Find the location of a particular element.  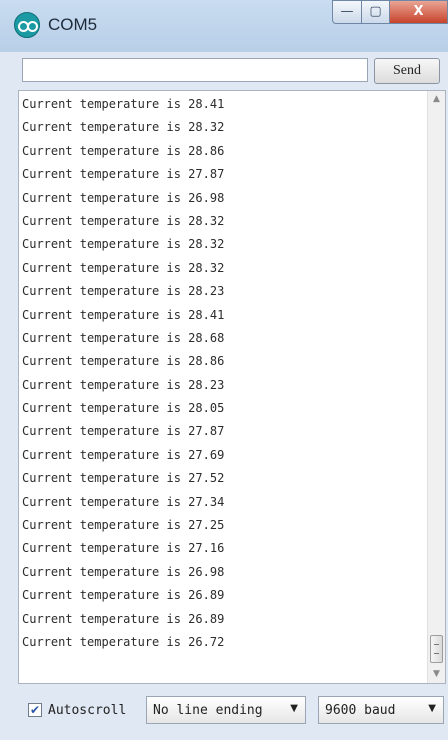

window-controls: — ▢ X is located at coordinates (390, 14).